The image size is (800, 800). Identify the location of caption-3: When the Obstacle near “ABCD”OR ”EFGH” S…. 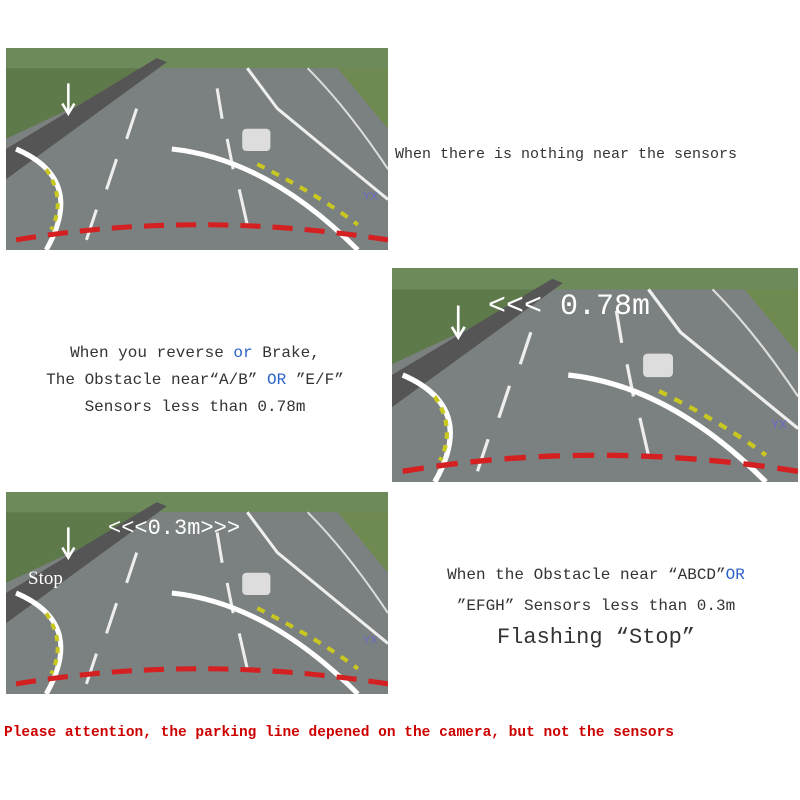
(596, 606).